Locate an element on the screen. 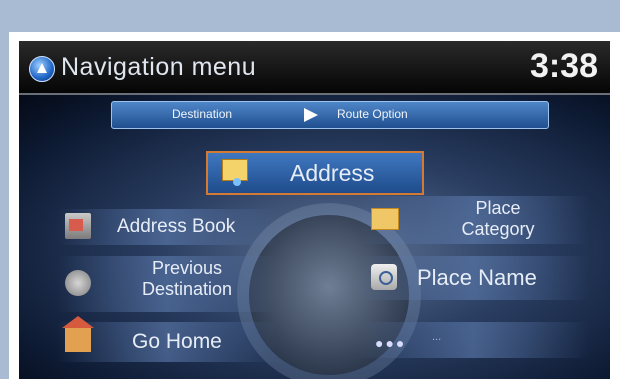  address-label: Address is located at coordinates (332, 173).